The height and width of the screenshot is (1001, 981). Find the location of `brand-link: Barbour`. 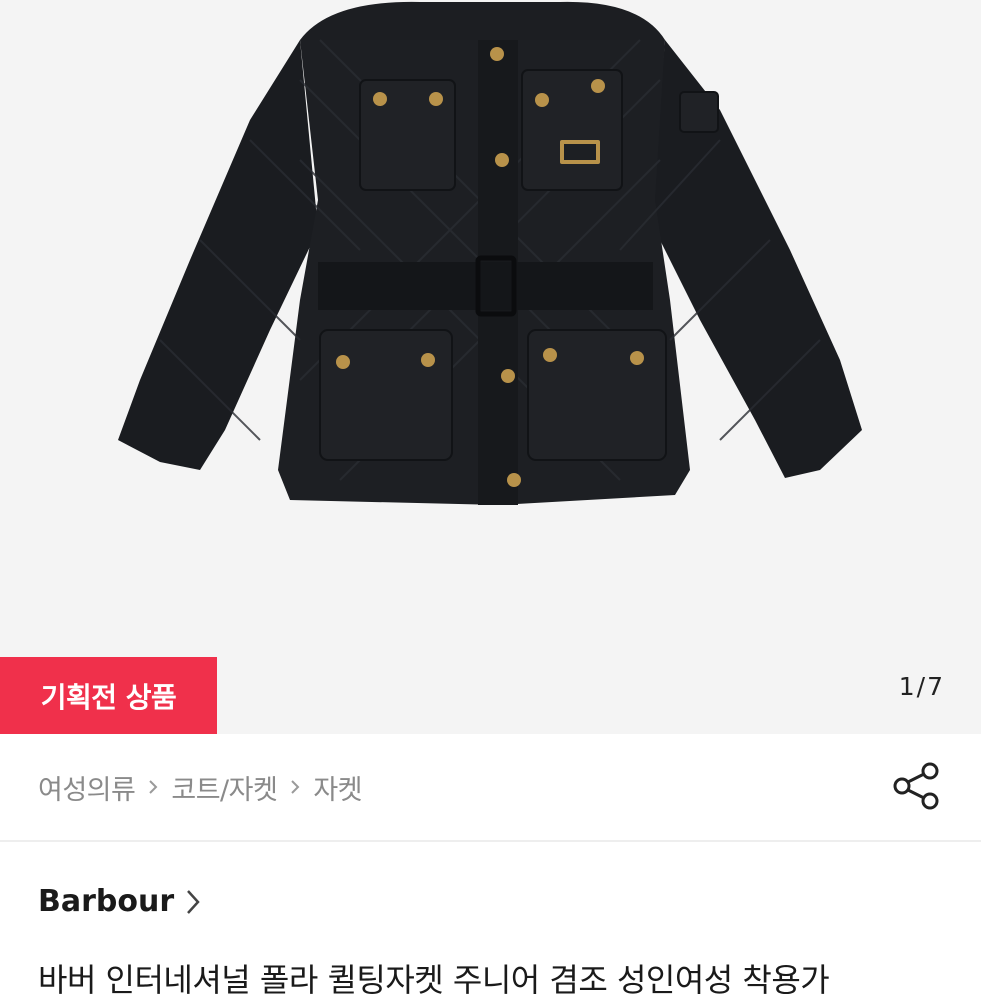

brand-link: Barbour is located at coordinates (120, 901).